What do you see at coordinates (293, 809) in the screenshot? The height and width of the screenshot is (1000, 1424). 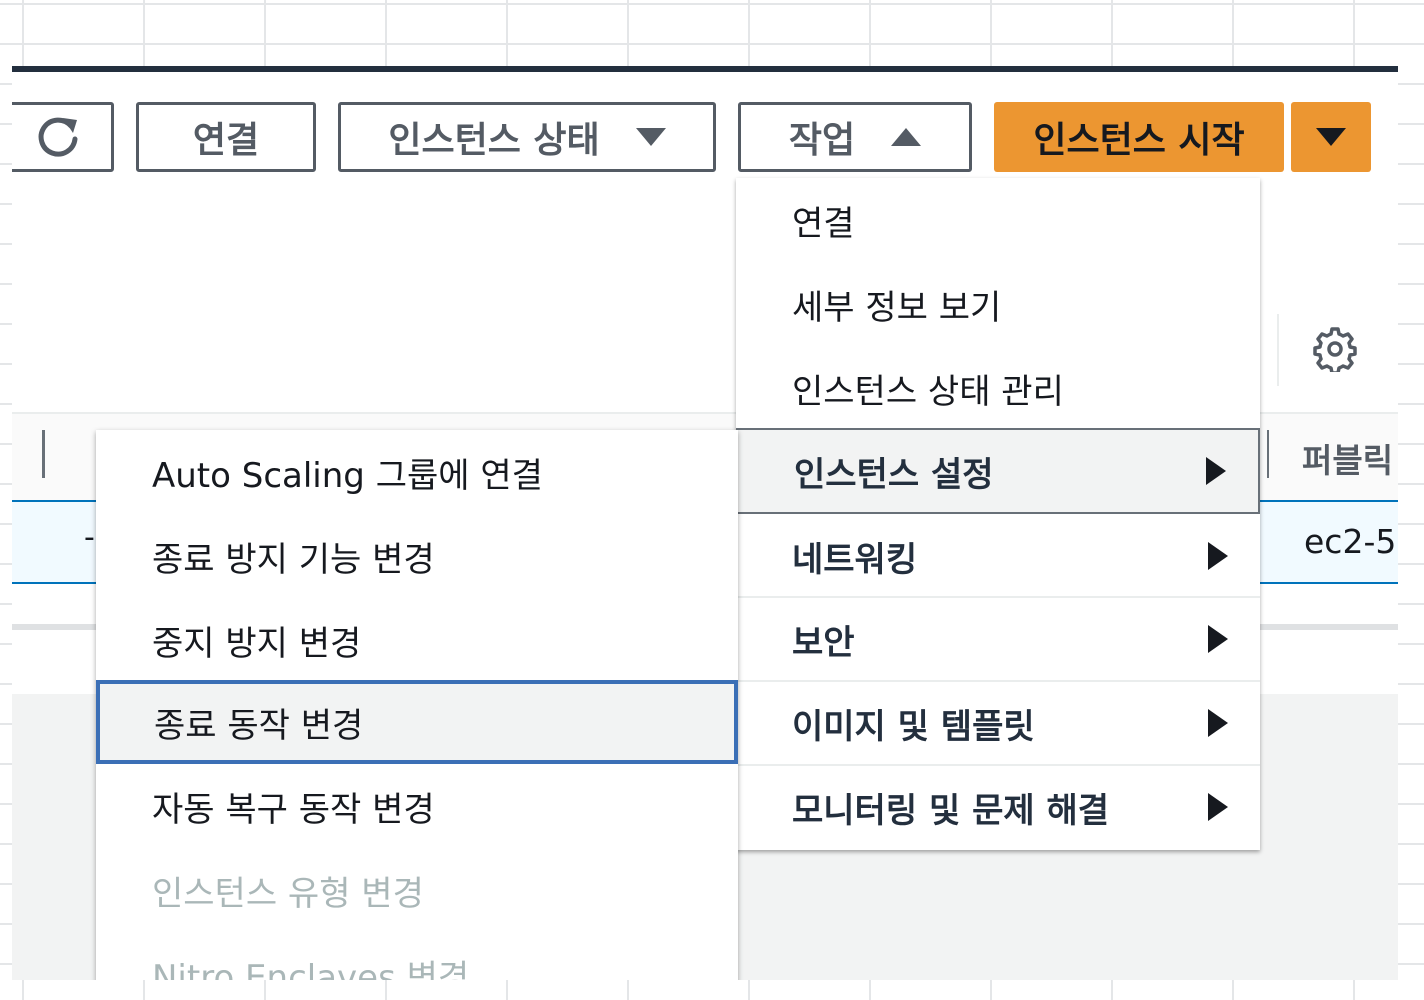 I see `submenu-item-label: 자동 복구 동작 변경` at bounding box center [293, 809].